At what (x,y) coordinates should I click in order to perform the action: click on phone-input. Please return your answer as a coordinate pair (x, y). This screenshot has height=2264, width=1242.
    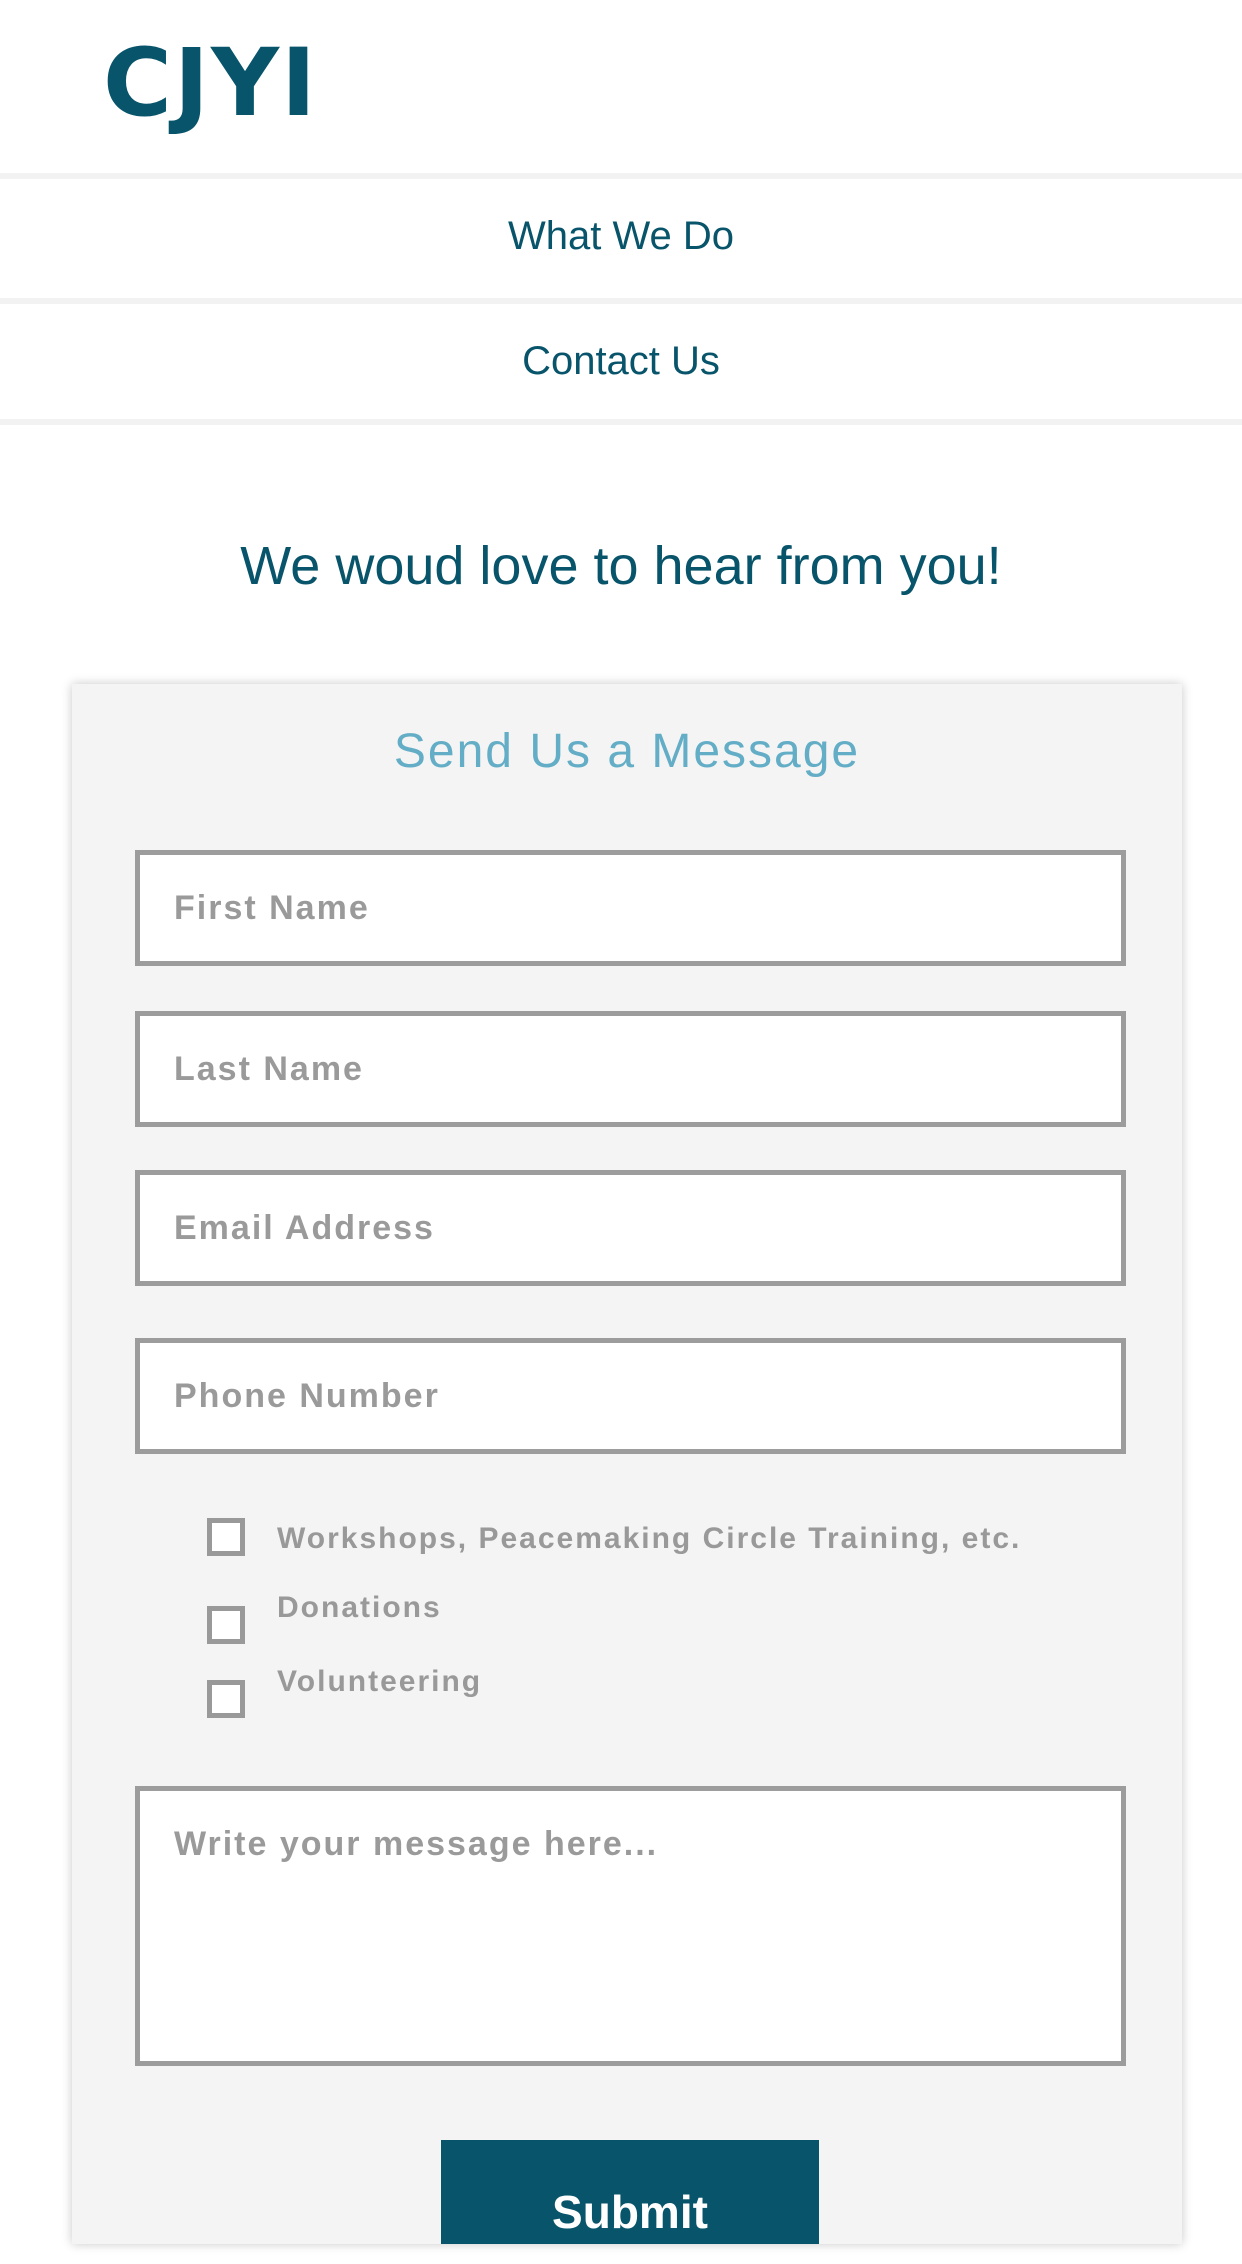
    Looking at the image, I should click on (630, 1396).